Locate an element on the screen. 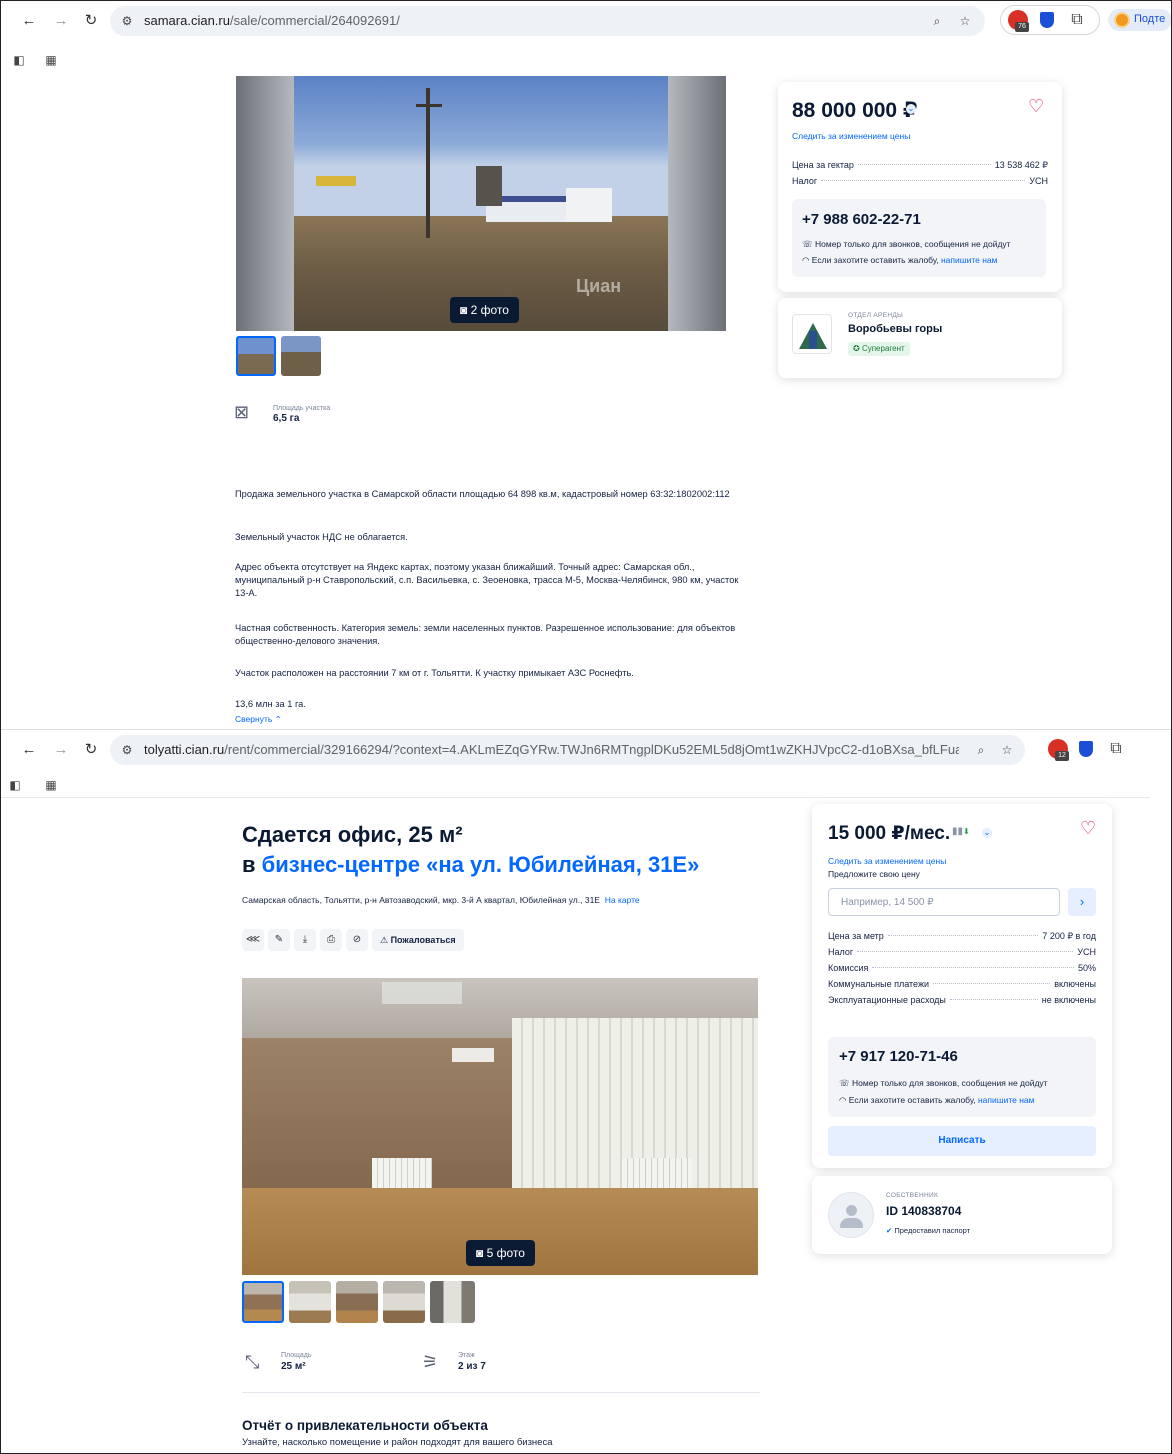  page-title-line2: в бизнес-центре «на ул. Юбилейная, 31Е» is located at coordinates (471, 864).